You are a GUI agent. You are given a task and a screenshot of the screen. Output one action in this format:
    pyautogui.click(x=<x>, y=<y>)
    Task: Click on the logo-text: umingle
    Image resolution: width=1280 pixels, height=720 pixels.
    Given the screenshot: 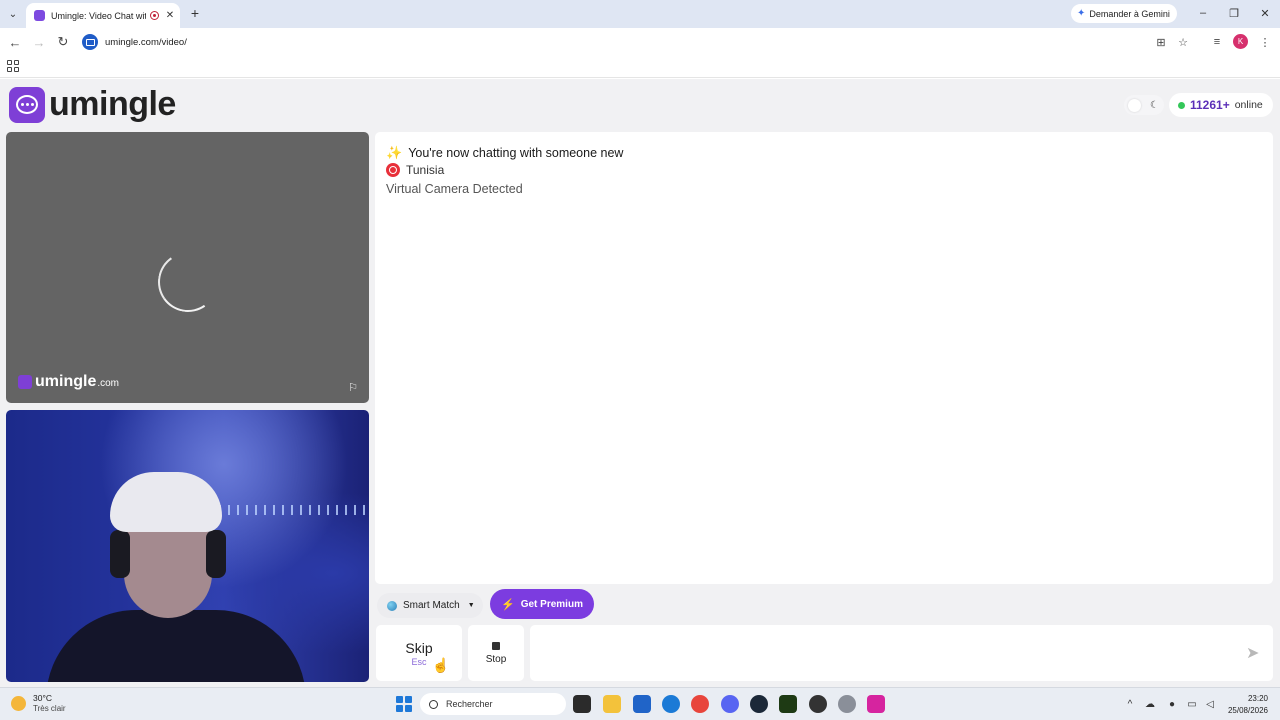 What is the action you would take?
    pyautogui.click(x=112, y=104)
    